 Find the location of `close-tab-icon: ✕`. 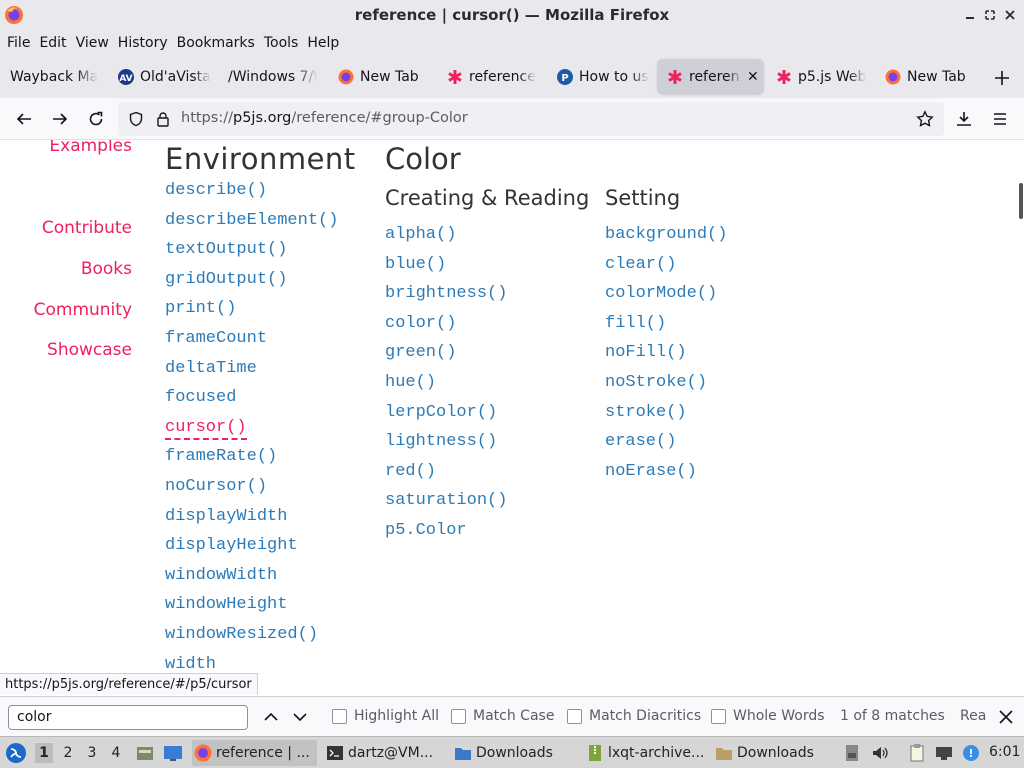

close-tab-icon: ✕ is located at coordinates (753, 77).